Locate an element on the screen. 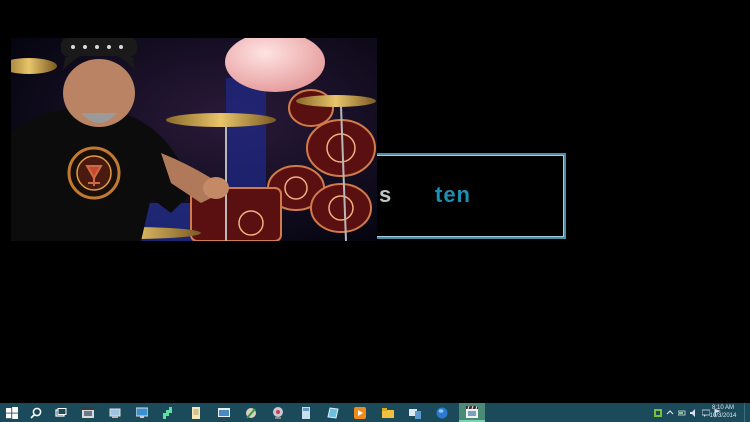  image-app-icon is located at coordinates (333, 412).